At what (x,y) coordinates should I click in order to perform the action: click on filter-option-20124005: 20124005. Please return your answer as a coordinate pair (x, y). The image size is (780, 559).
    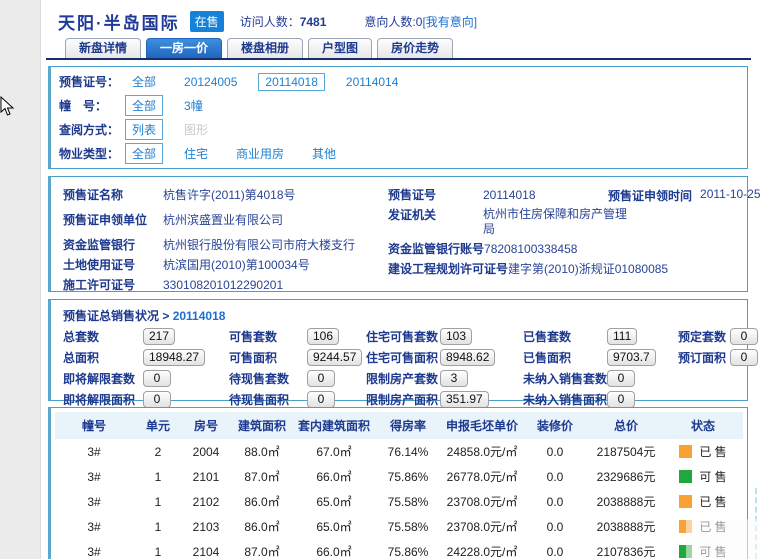
    Looking at the image, I should click on (210, 82).